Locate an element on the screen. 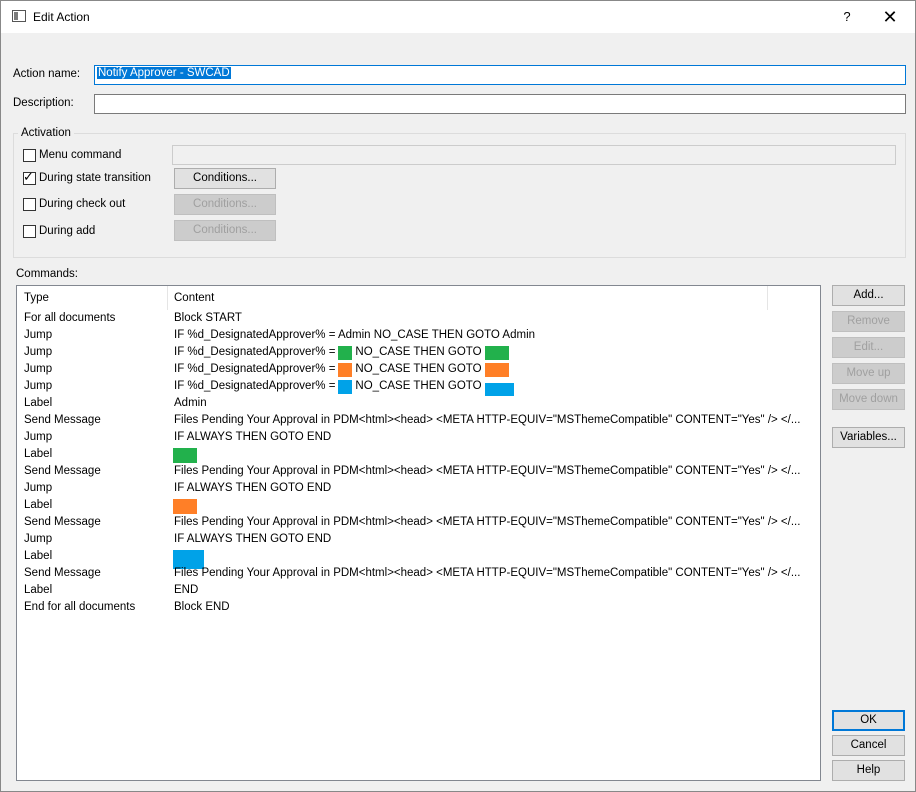 The height and width of the screenshot is (792, 916). close-icon: ✕ is located at coordinates (890, 17).